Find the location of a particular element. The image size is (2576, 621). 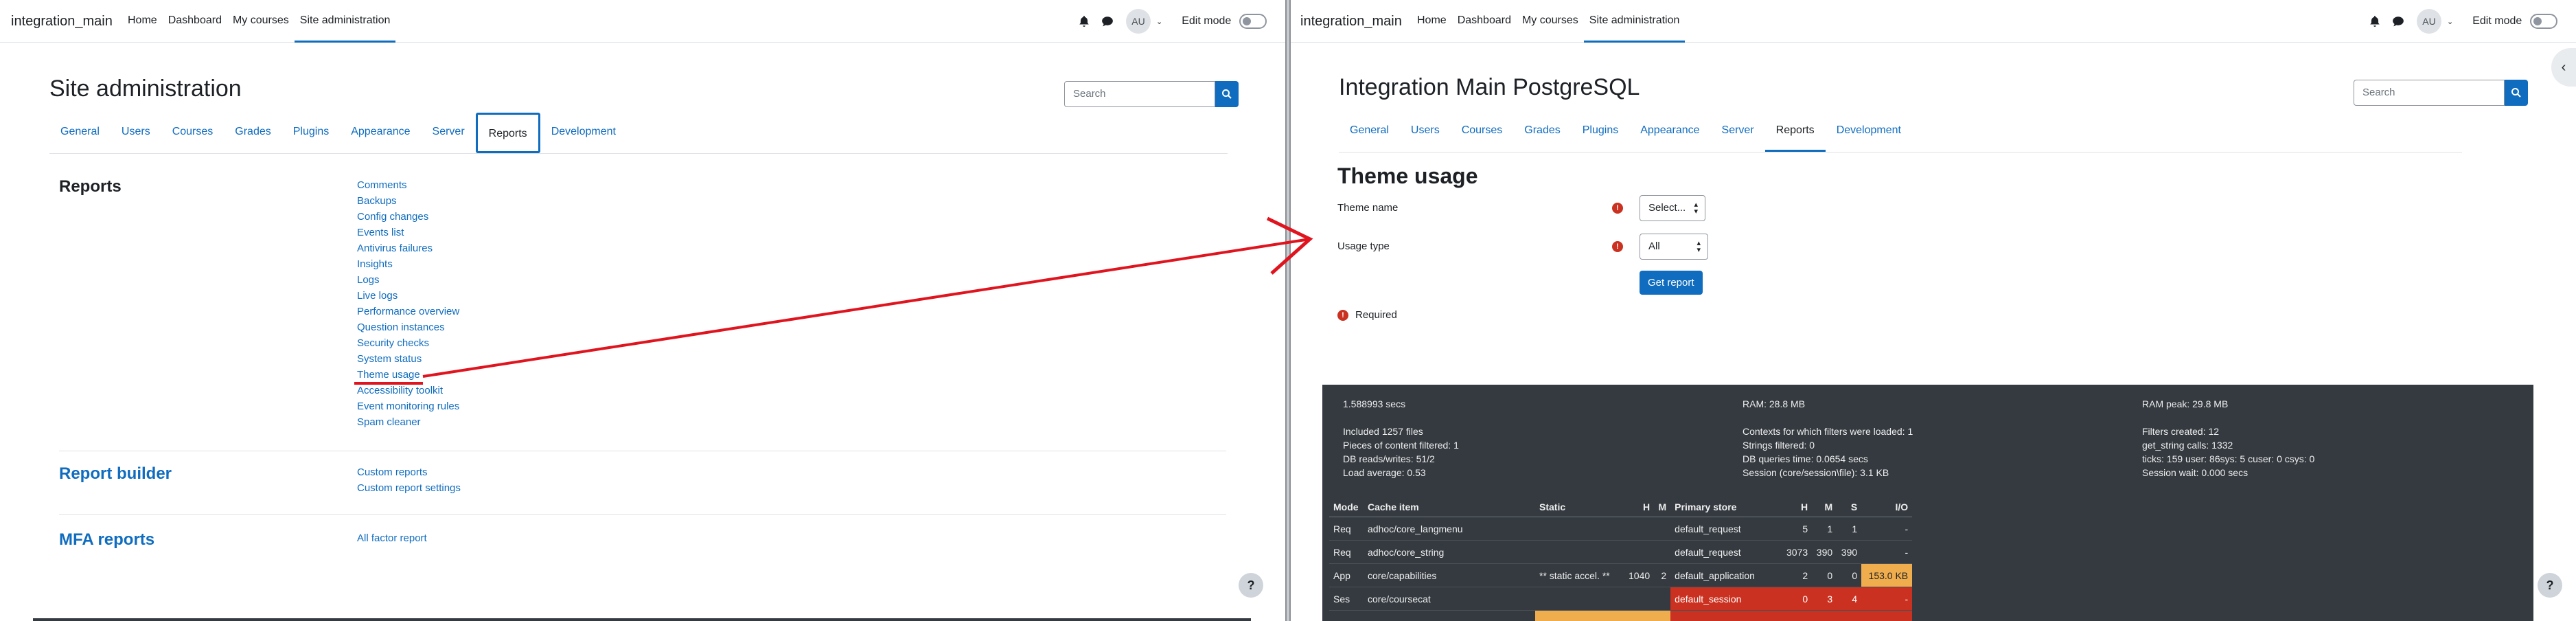

link-comments: Comments is located at coordinates (408, 185).